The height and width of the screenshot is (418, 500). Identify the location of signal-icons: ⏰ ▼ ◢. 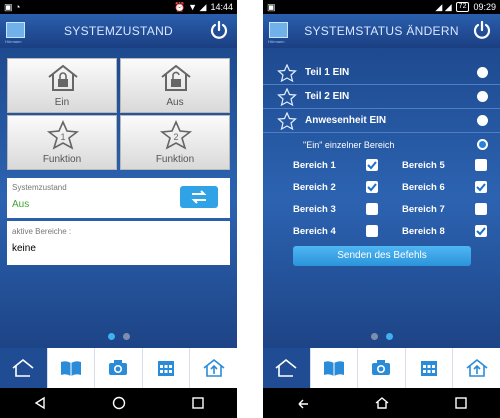
(190, 7).